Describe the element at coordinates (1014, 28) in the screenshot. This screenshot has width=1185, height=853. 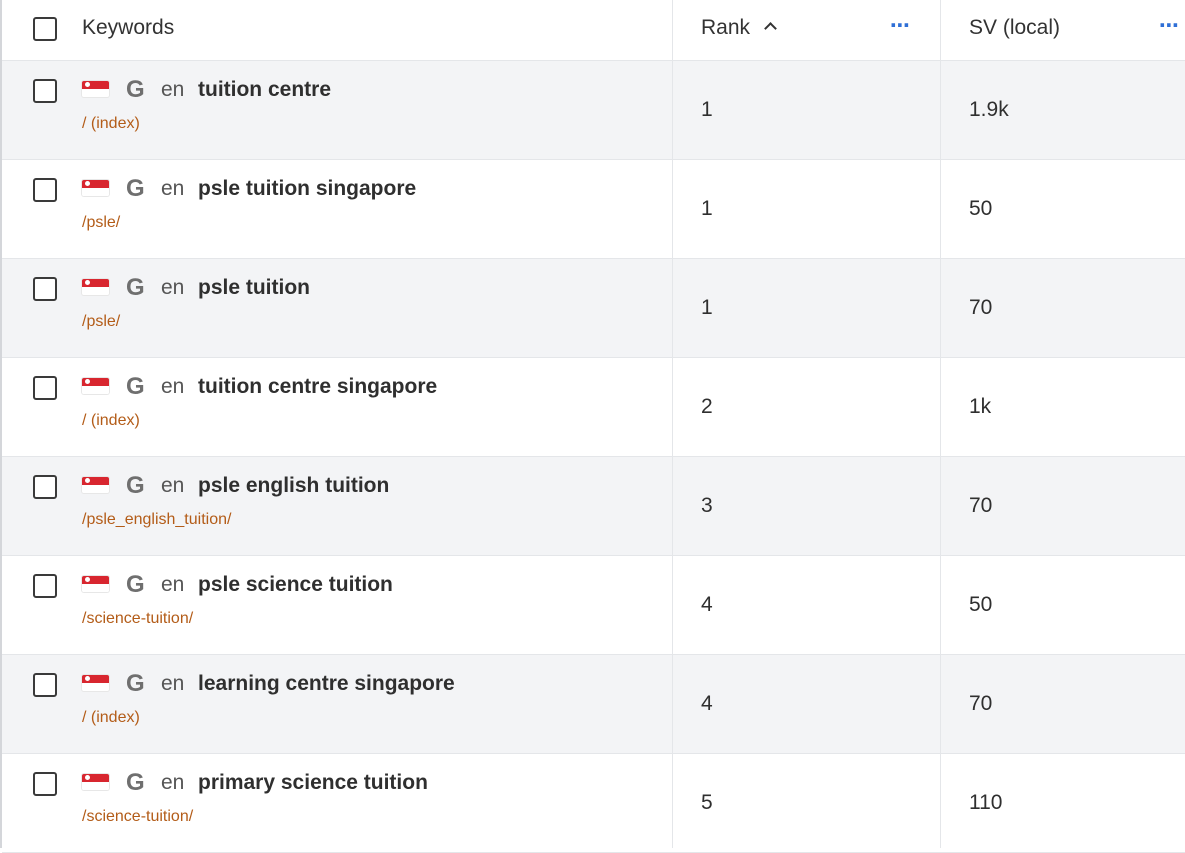
I see `sv-column-header: SV (local)` at that location.